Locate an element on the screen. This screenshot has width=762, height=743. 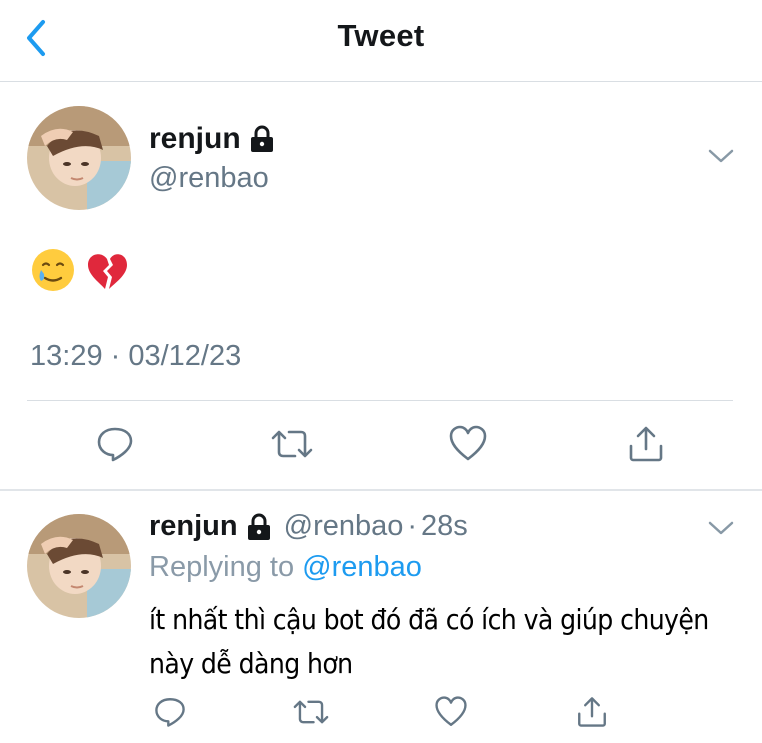
reply-author-name-text: renjun is located at coordinates (193, 526).